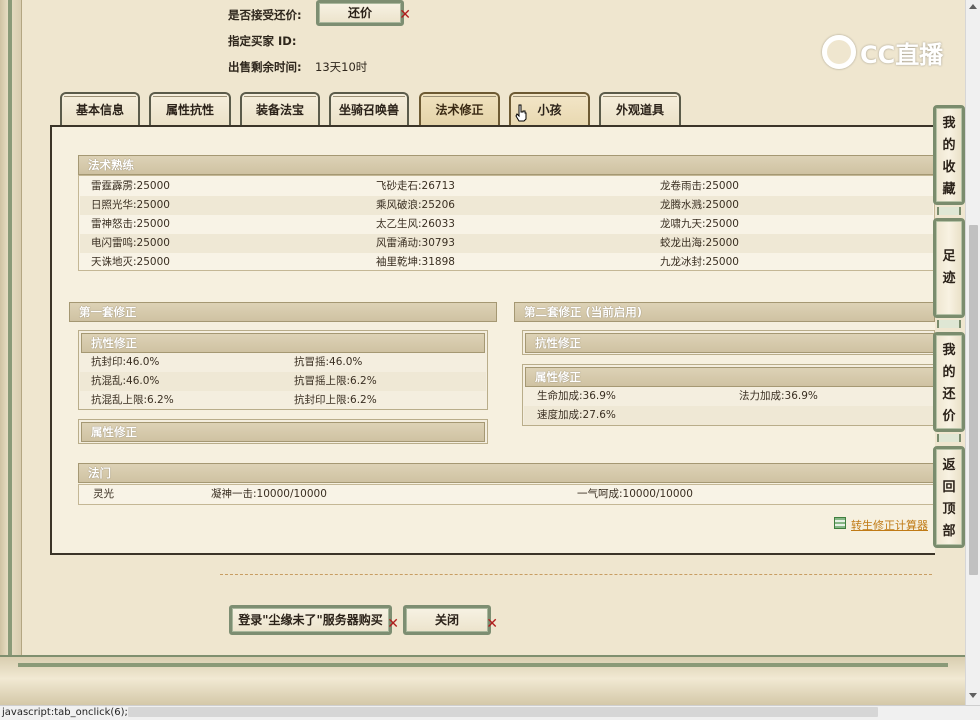 Image resolution: width=980 pixels, height=720 pixels. Describe the element at coordinates (11, 352) in the screenshot. I see `left-frame-border` at that location.